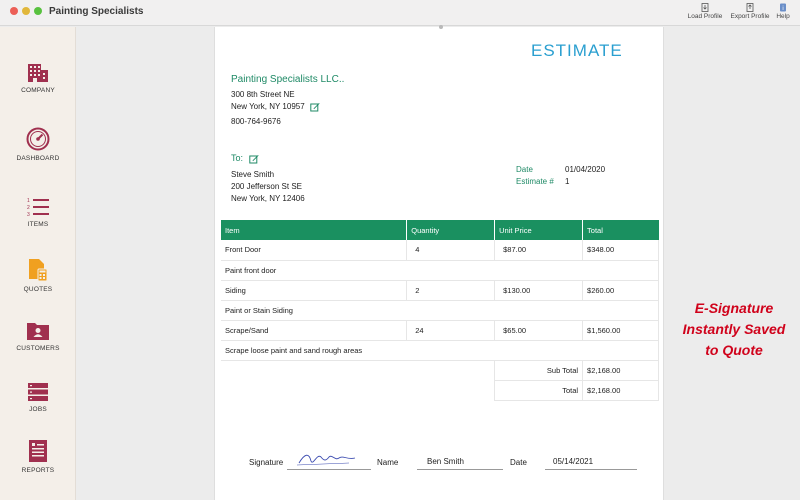 This screenshot has width=800, height=500. I want to click on export-profile-icon, so click(750, 7).